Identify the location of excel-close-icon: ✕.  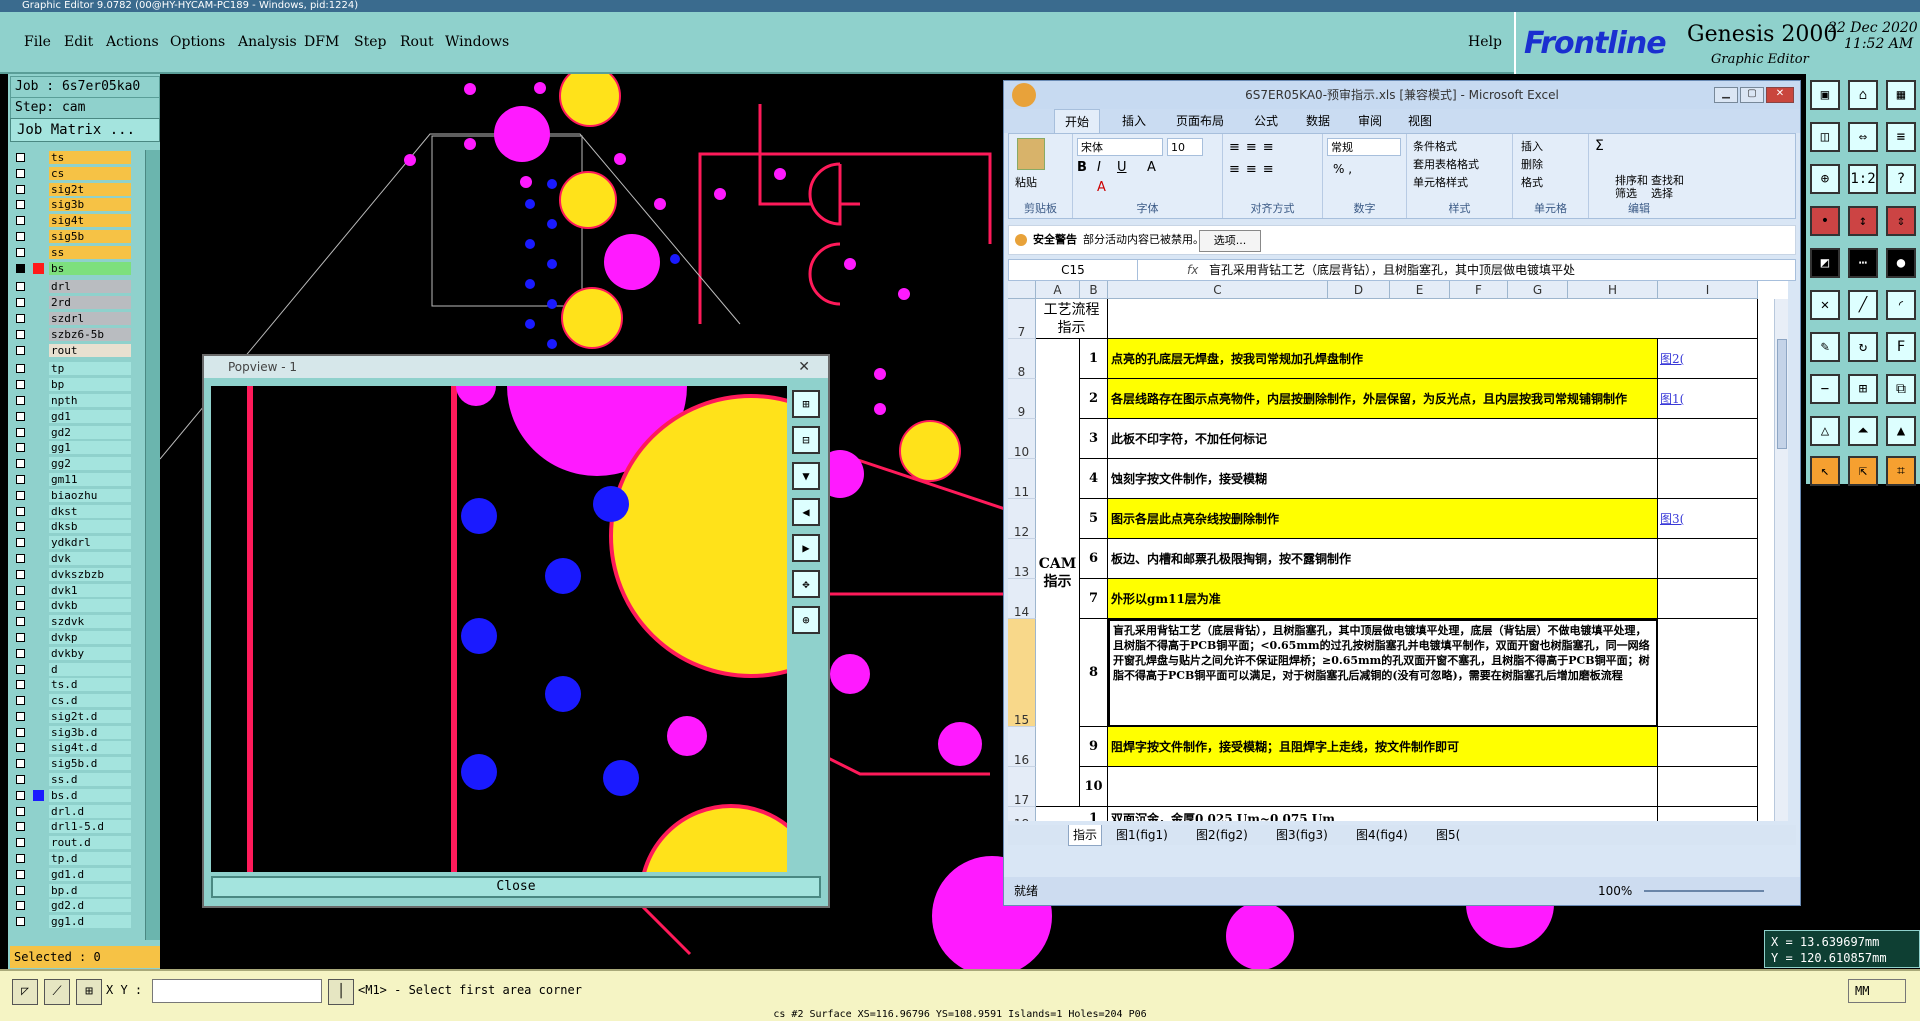
(1780, 95).